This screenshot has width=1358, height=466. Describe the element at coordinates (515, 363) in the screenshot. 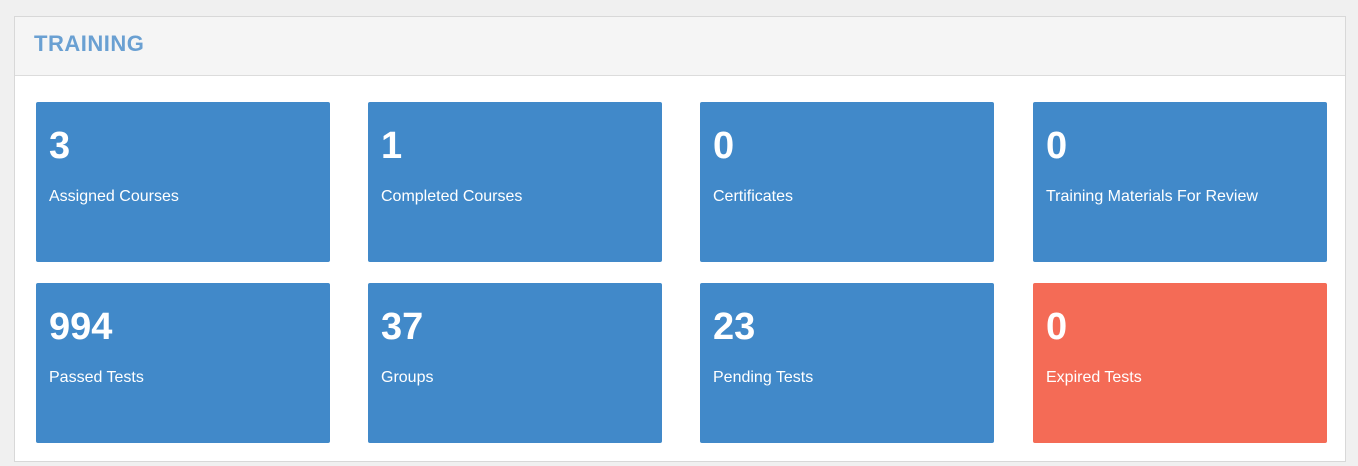

I see `tile-groups: 37 Groups` at that location.